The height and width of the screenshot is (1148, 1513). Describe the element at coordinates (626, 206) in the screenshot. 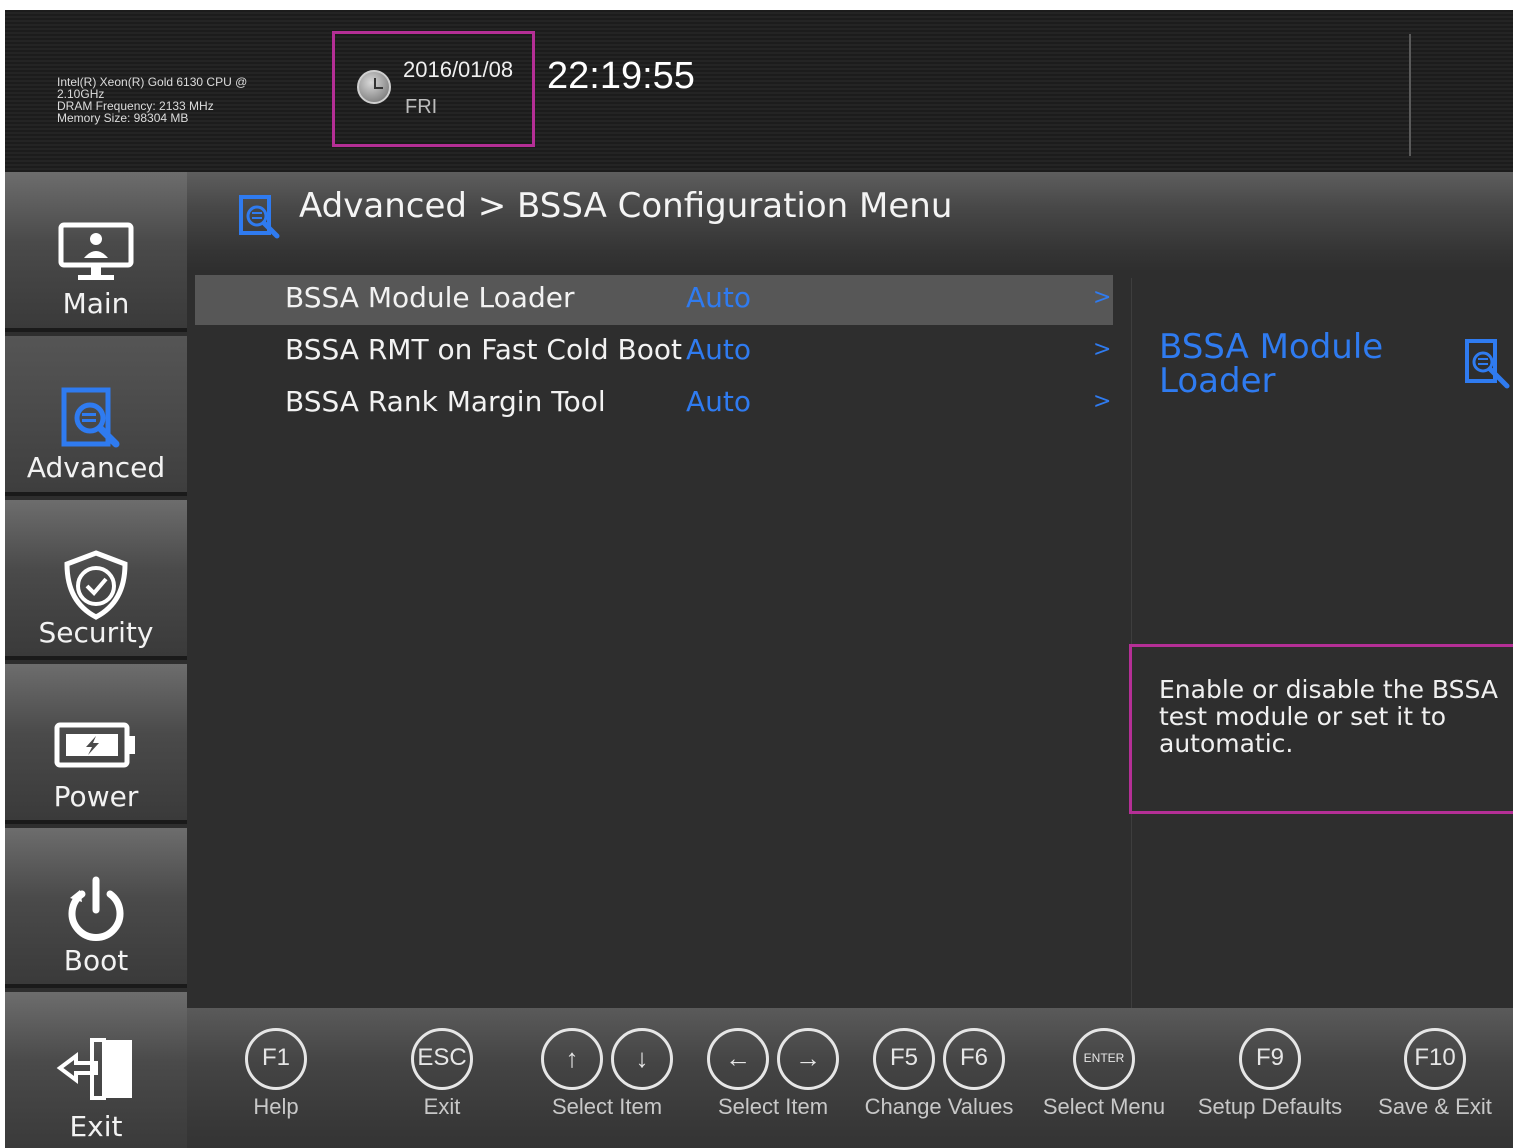

I see `breadcrumb: Advanced > BSSA Configuration Menu` at that location.